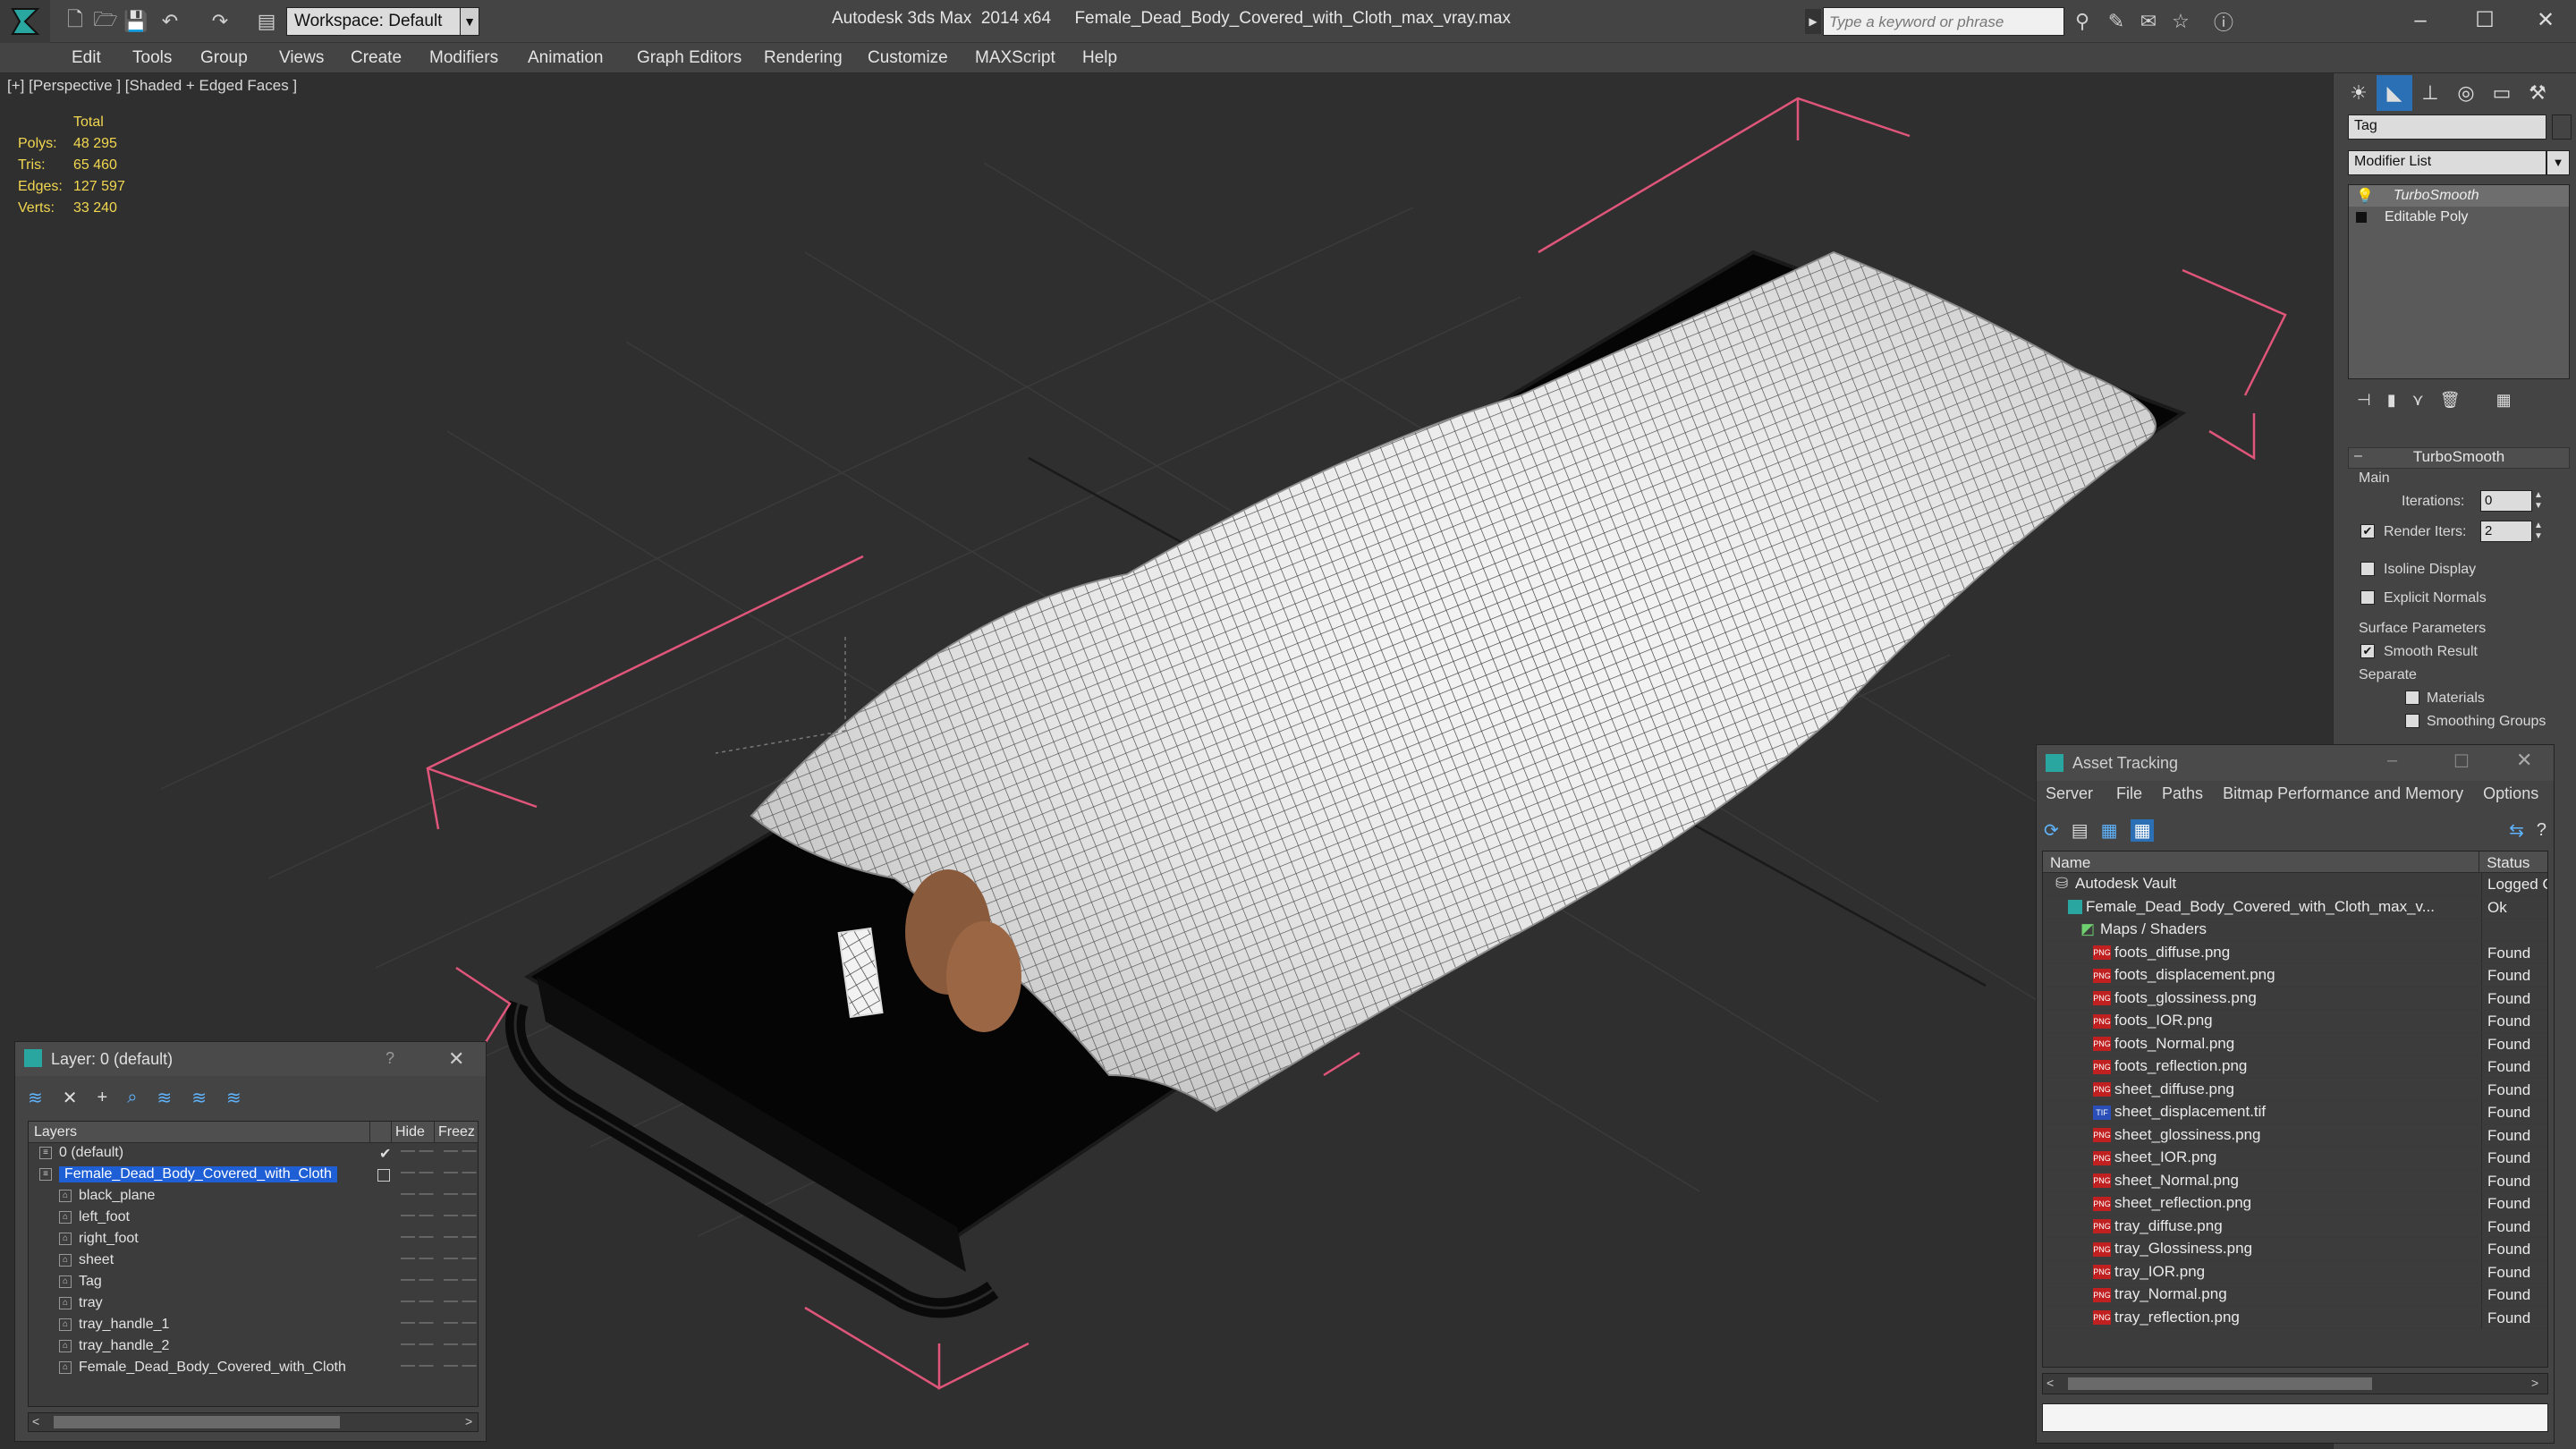  What do you see at coordinates (2295, 952) in the screenshot?
I see `asset-row: PNG foots_diffuse.png Found` at bounding box center [2295, 952].